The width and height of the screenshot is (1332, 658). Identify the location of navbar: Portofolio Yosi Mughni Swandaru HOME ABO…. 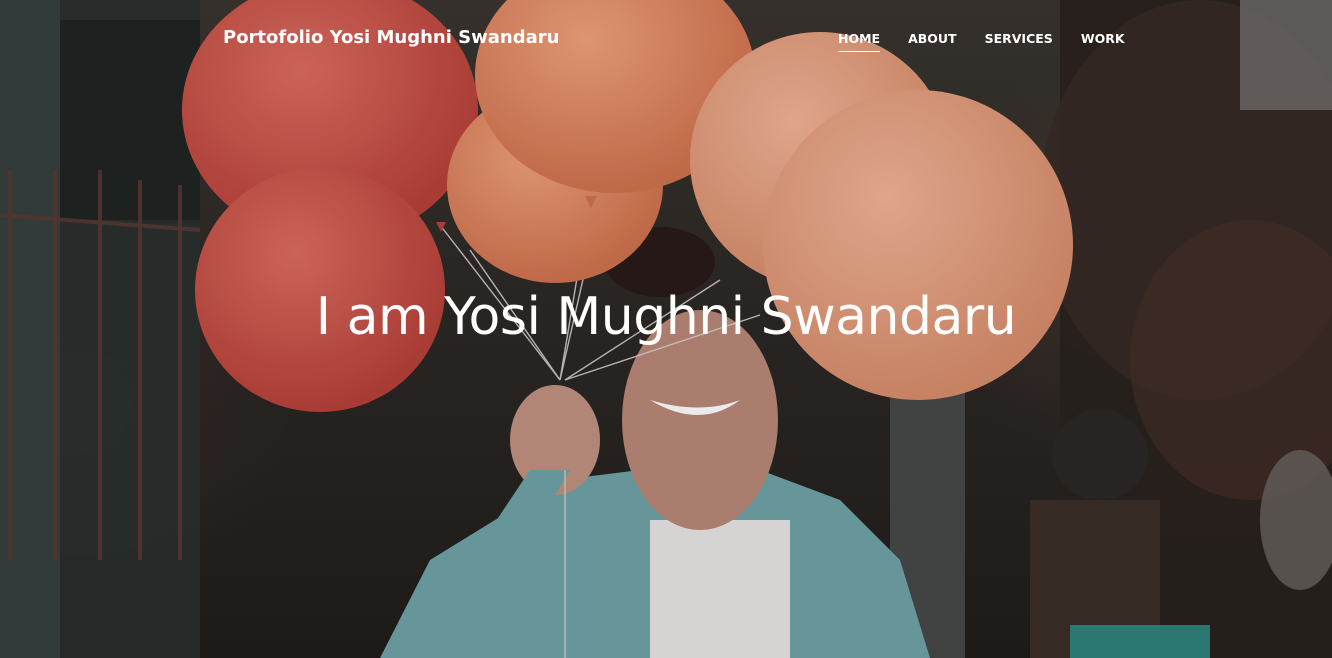
(666, 39).